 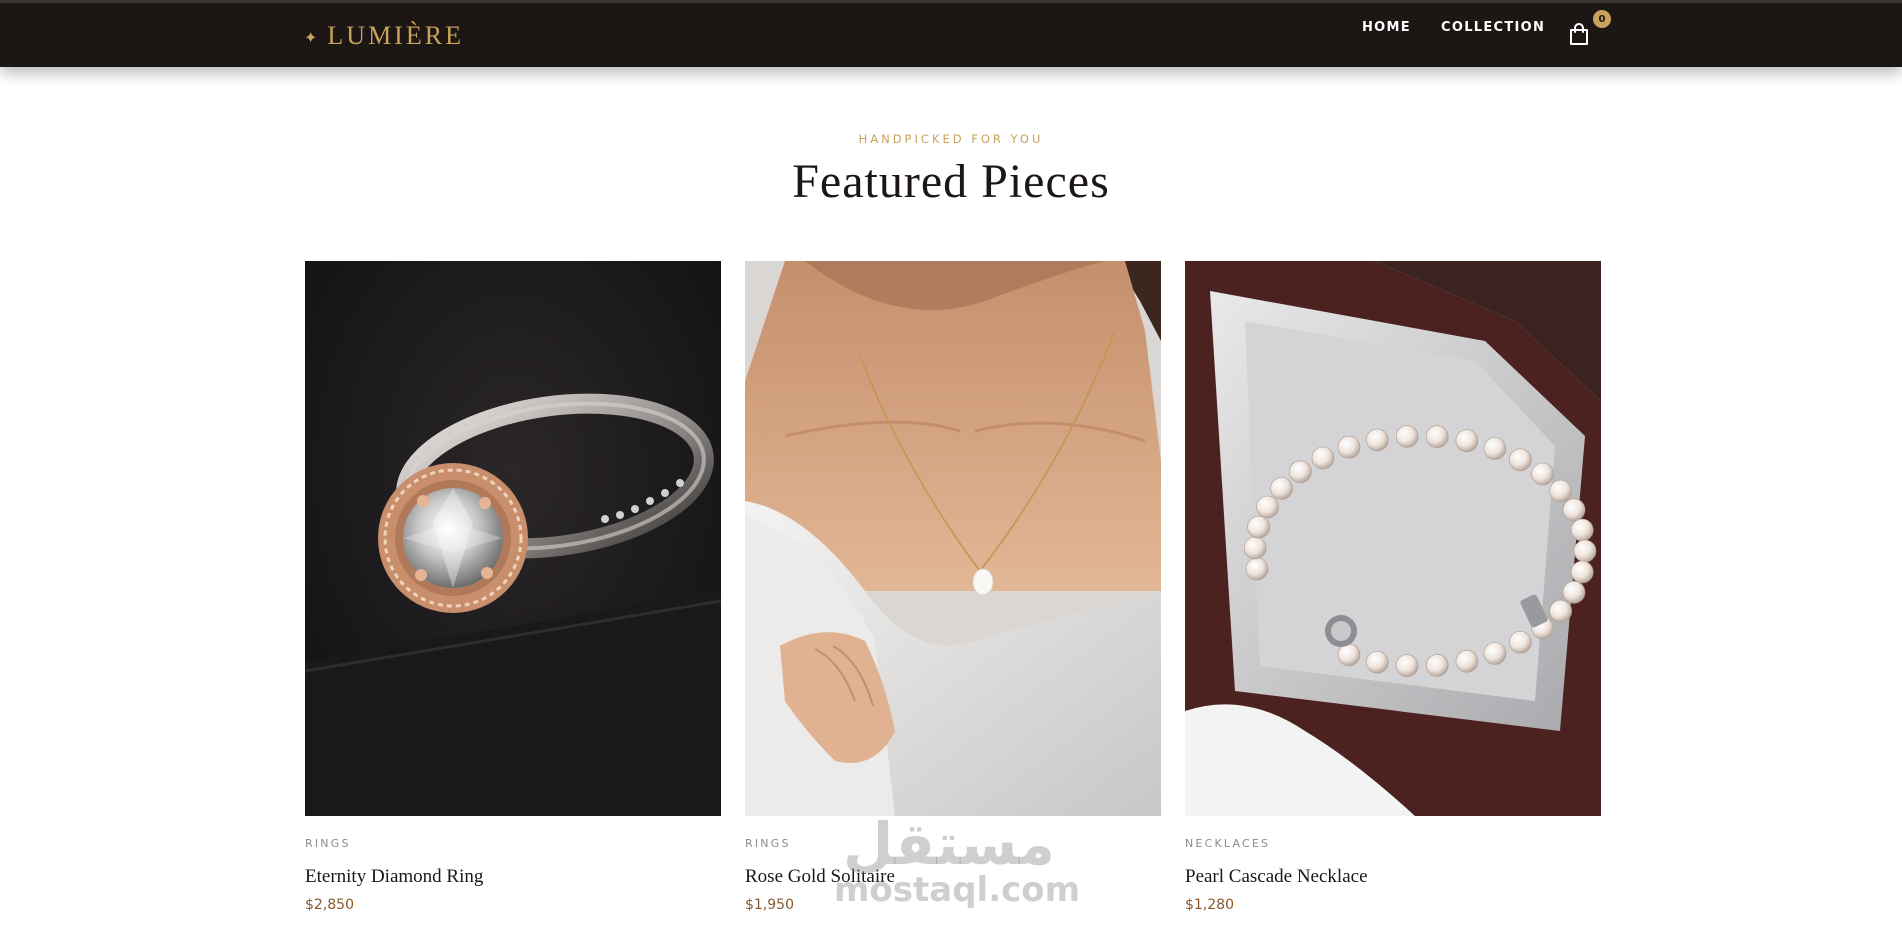 What do you see at coordinates (951, 33) in the screenshot?
I see `site-header: ✦ LUMIÈRE HOME COLLECTION 0` at bounding box center [951, 33].